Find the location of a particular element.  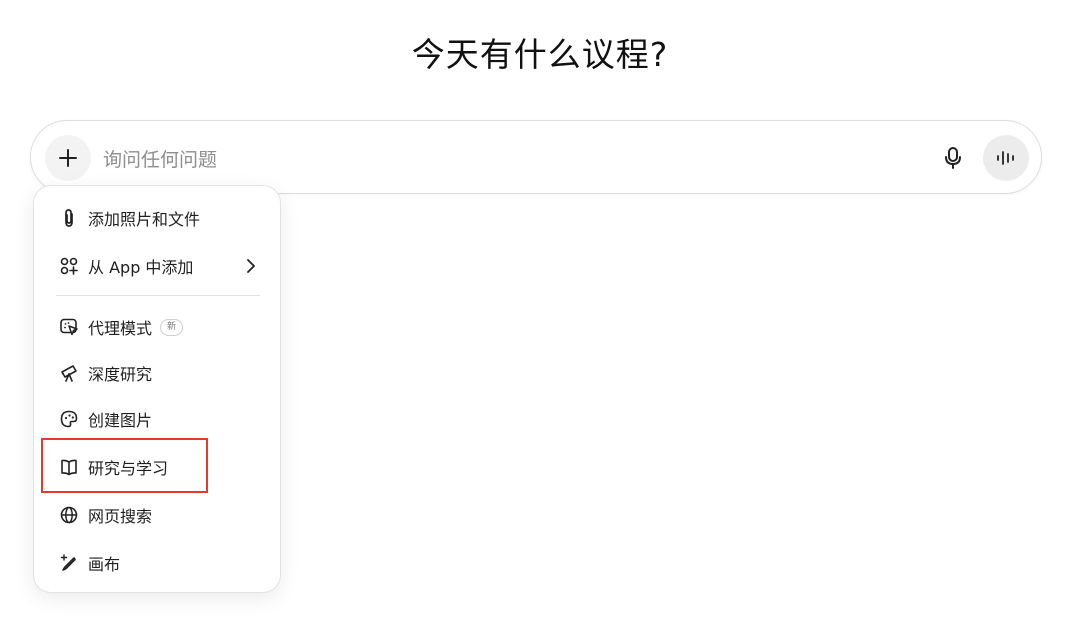

voice-mode-button is located at coordinates (1006, 158).